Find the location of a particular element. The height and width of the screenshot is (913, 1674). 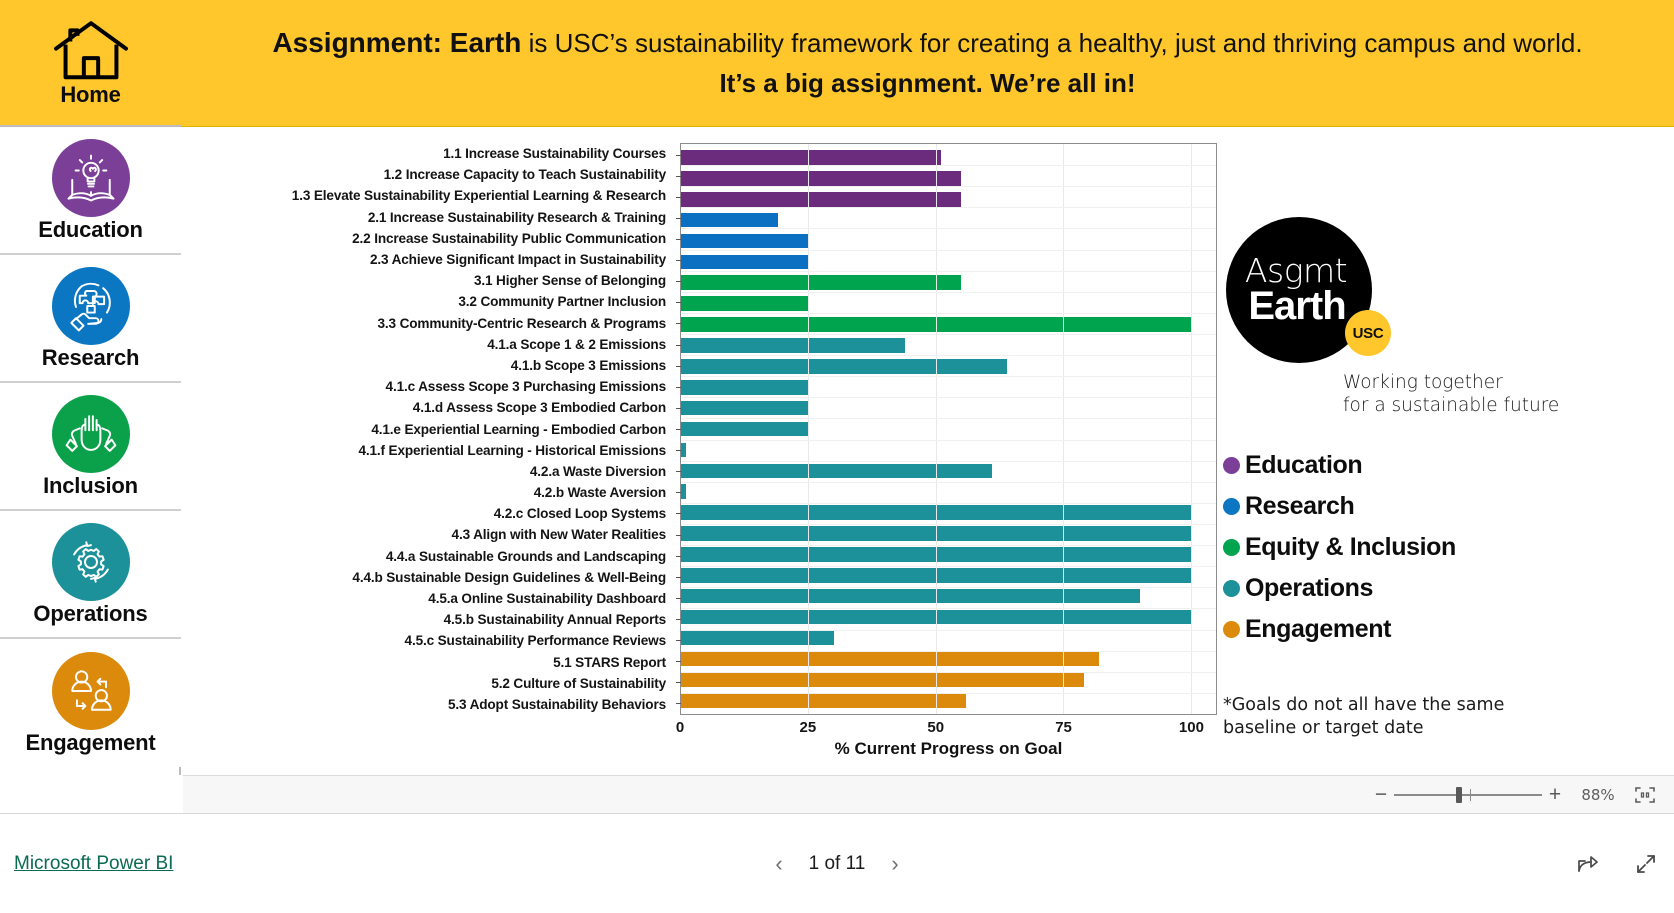

banner-brand: Assignment: Earth is located at coordinates (397, 42).